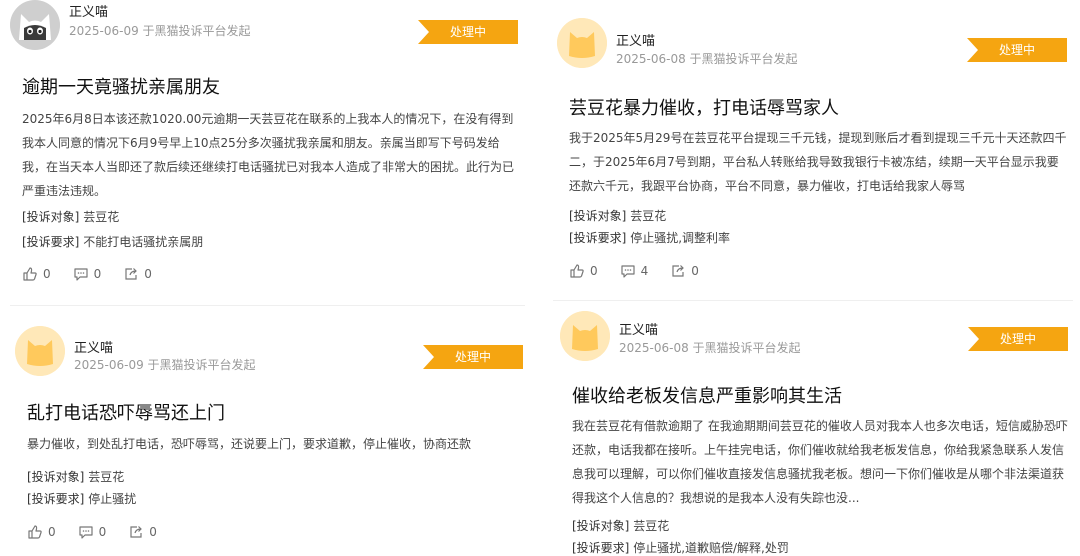  I want to click on complaint-title: 芸豆花暴力催收，打电话辱骂家人, so click(704, 107).